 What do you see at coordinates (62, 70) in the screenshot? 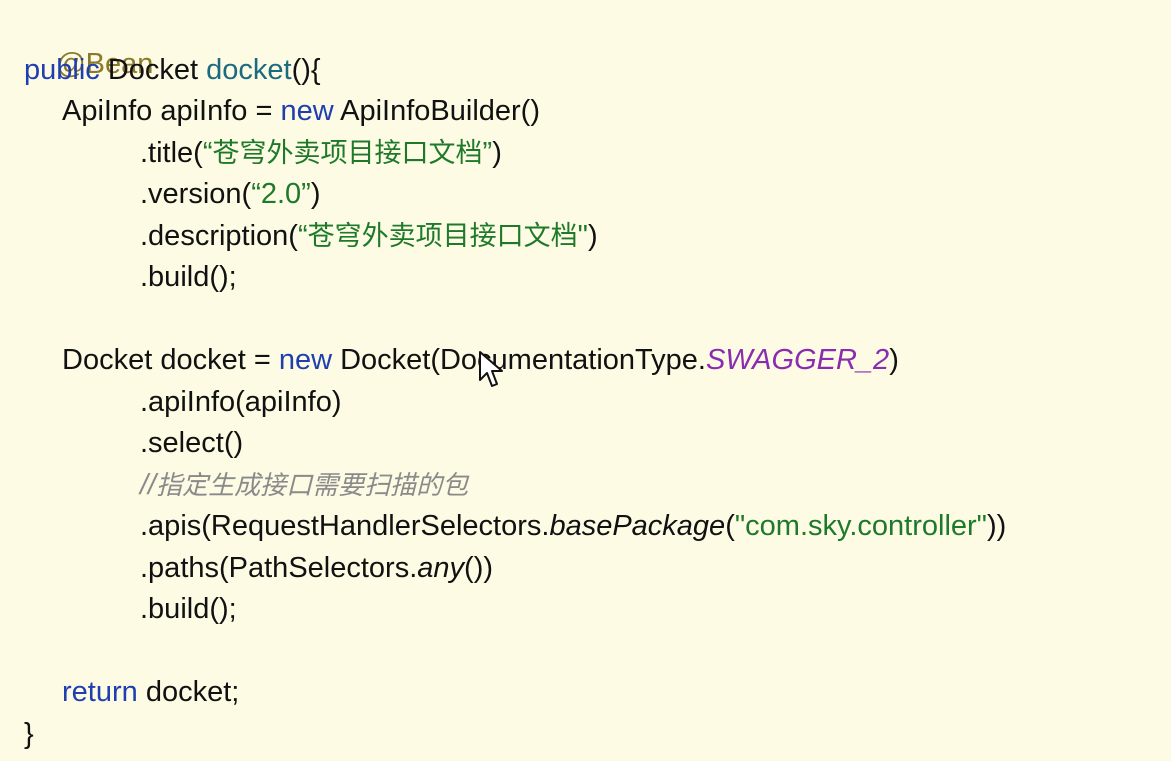
I see `keyword-public: public` at bounding box center [62, 70].